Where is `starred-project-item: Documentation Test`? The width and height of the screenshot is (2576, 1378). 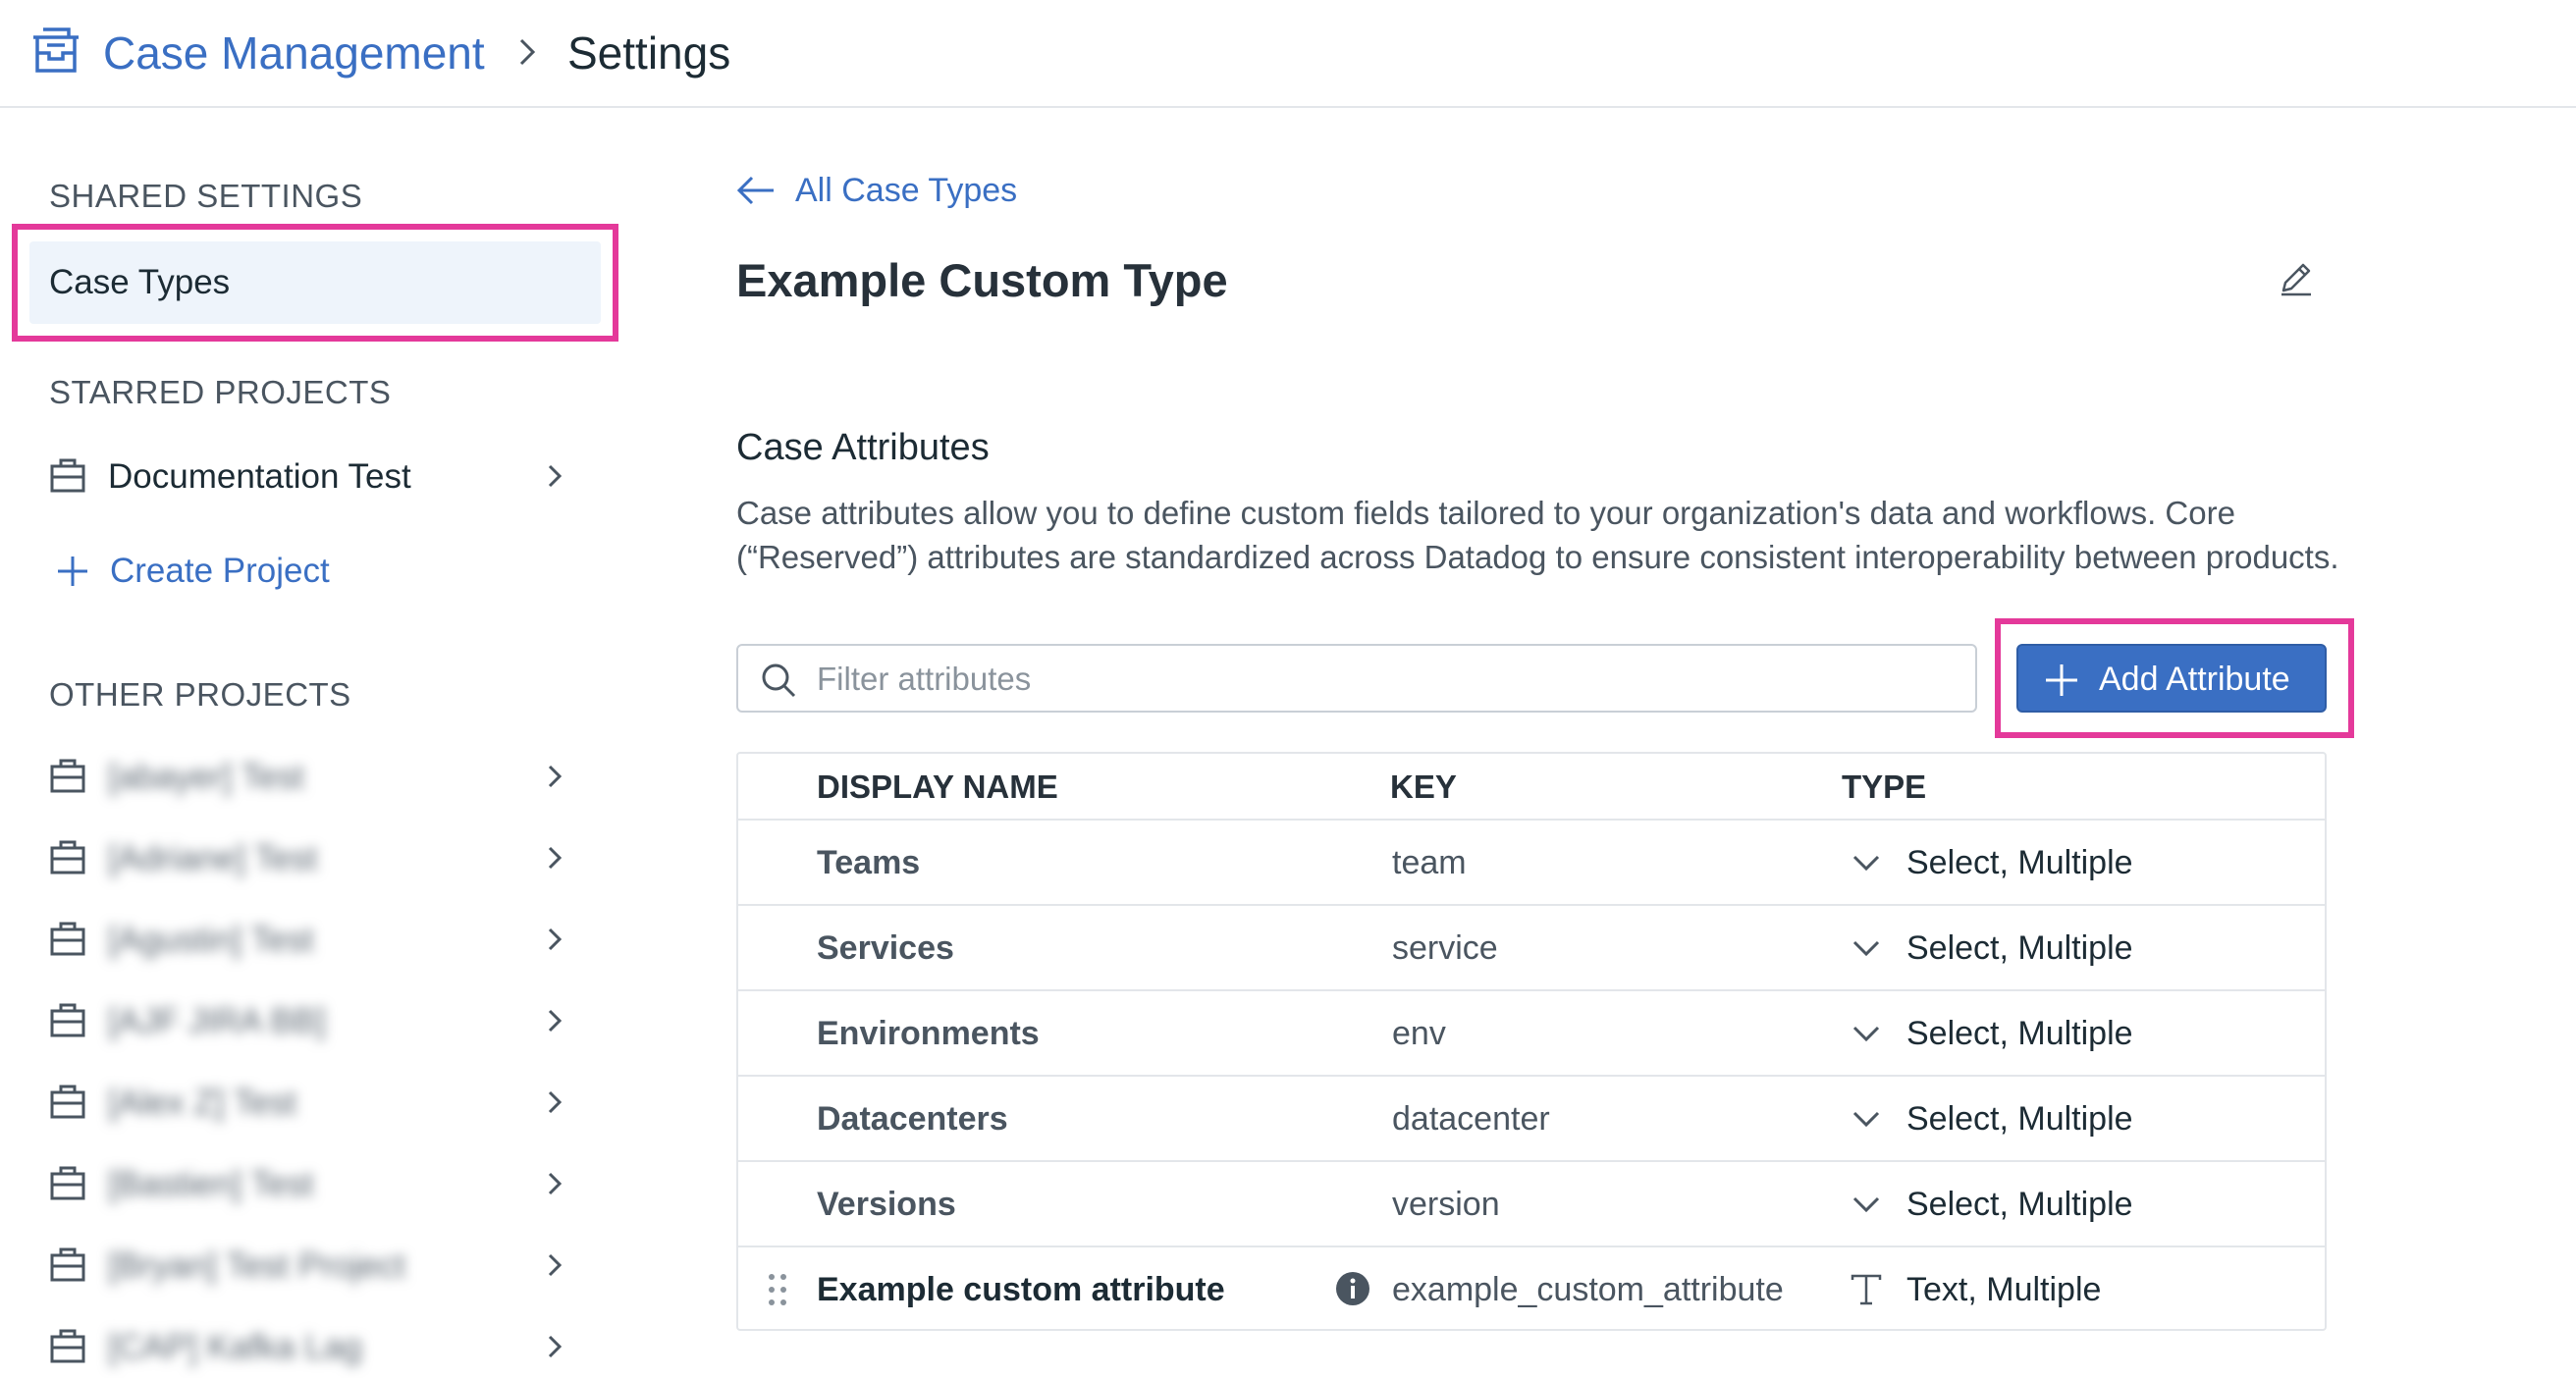
starred-project-item: Documentation Test is located at coordinates (314, 477).